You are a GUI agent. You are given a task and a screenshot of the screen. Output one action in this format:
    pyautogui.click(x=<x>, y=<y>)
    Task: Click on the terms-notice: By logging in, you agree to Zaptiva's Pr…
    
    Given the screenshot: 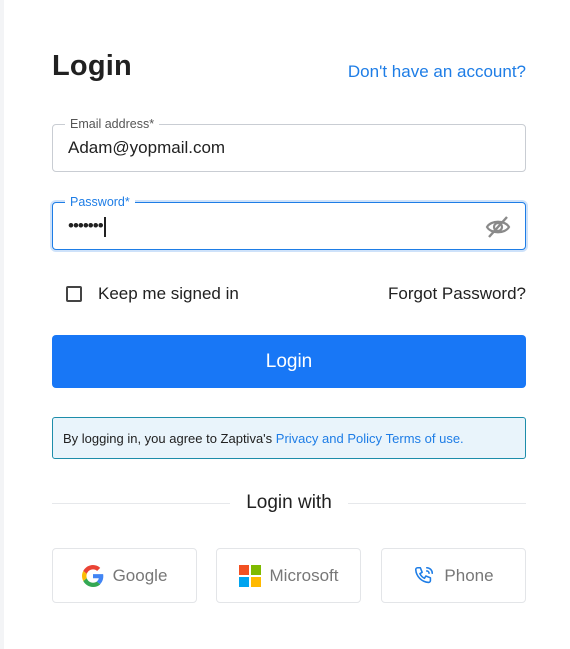 What is the action you would take?
    pyautogui.click(x=289, y=438)
    